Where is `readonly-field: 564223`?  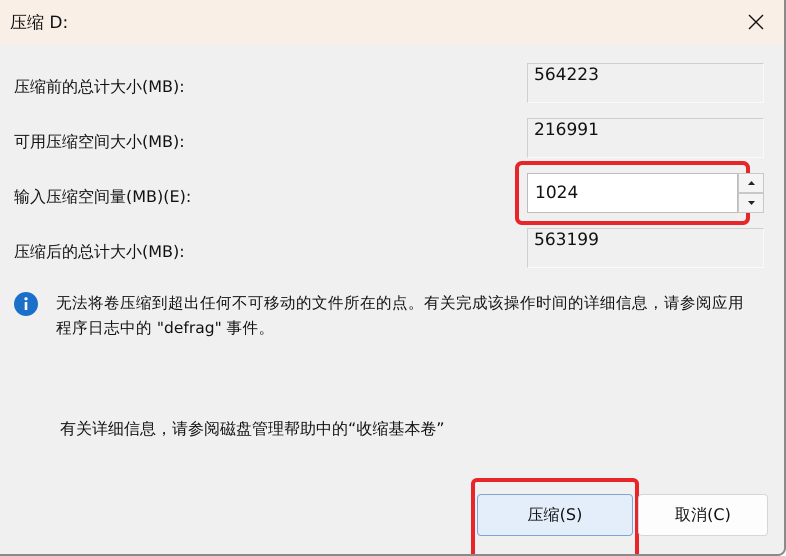 readonly-field: 564223 is located at coordinates (645, 83).